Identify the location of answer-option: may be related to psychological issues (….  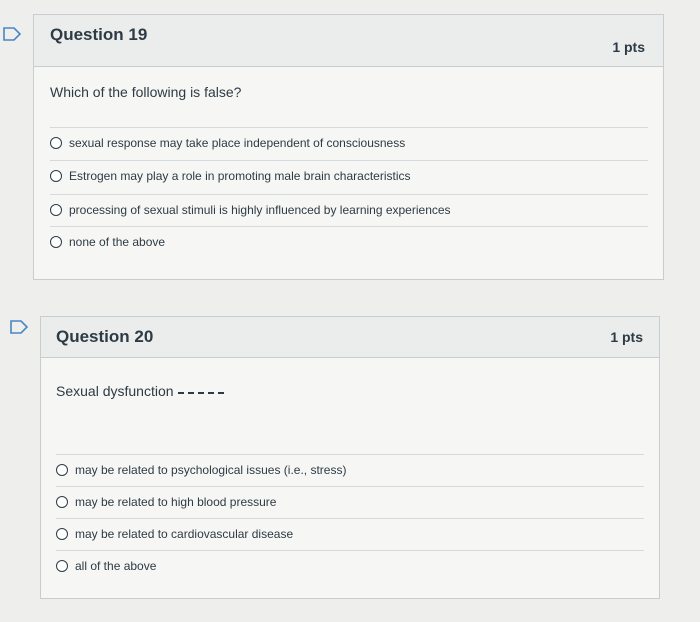
(350, 469).